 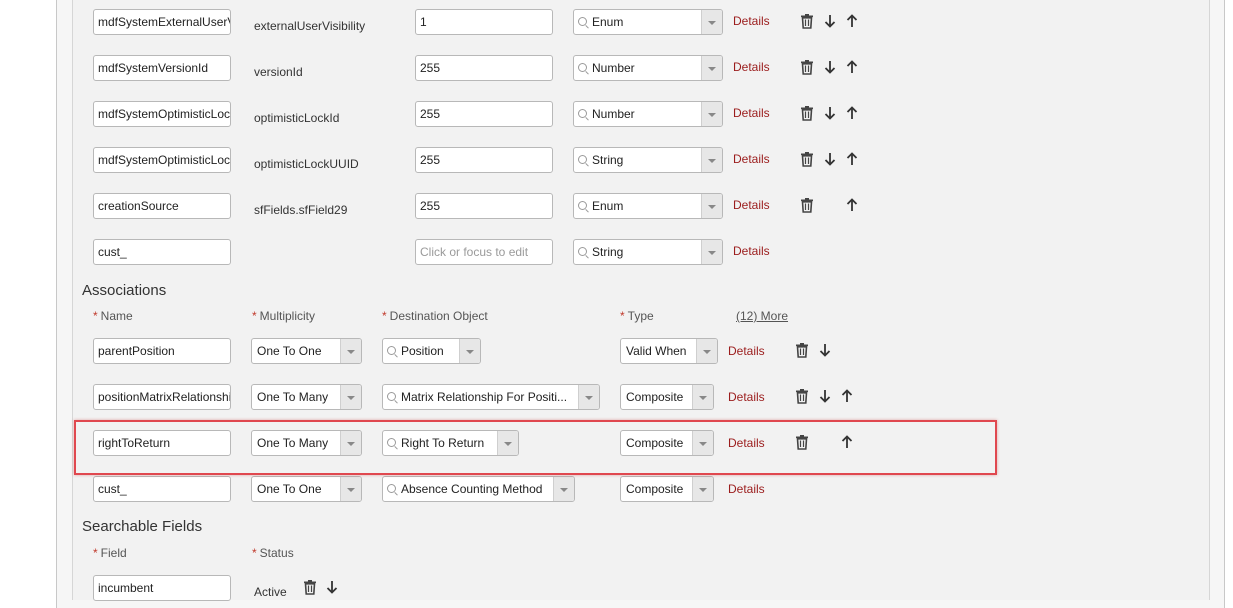 What do you see at coordinates (608, 22) in the screenshot?
I see `select-value: Enum` at bounding box center [608, 22].